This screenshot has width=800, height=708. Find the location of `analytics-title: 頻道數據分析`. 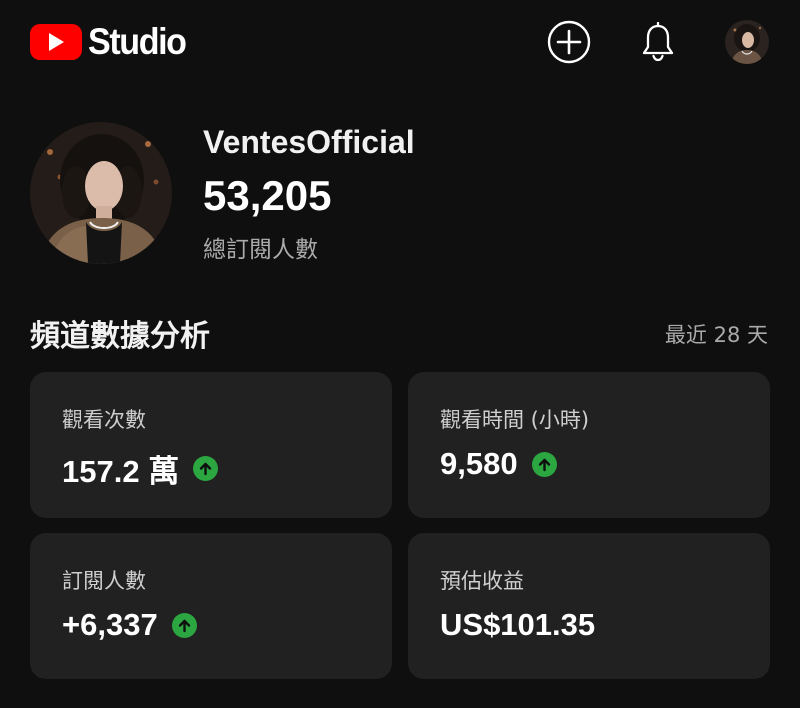

analytics-title: 頻道數據分析 is located at coordinates (120, 336).